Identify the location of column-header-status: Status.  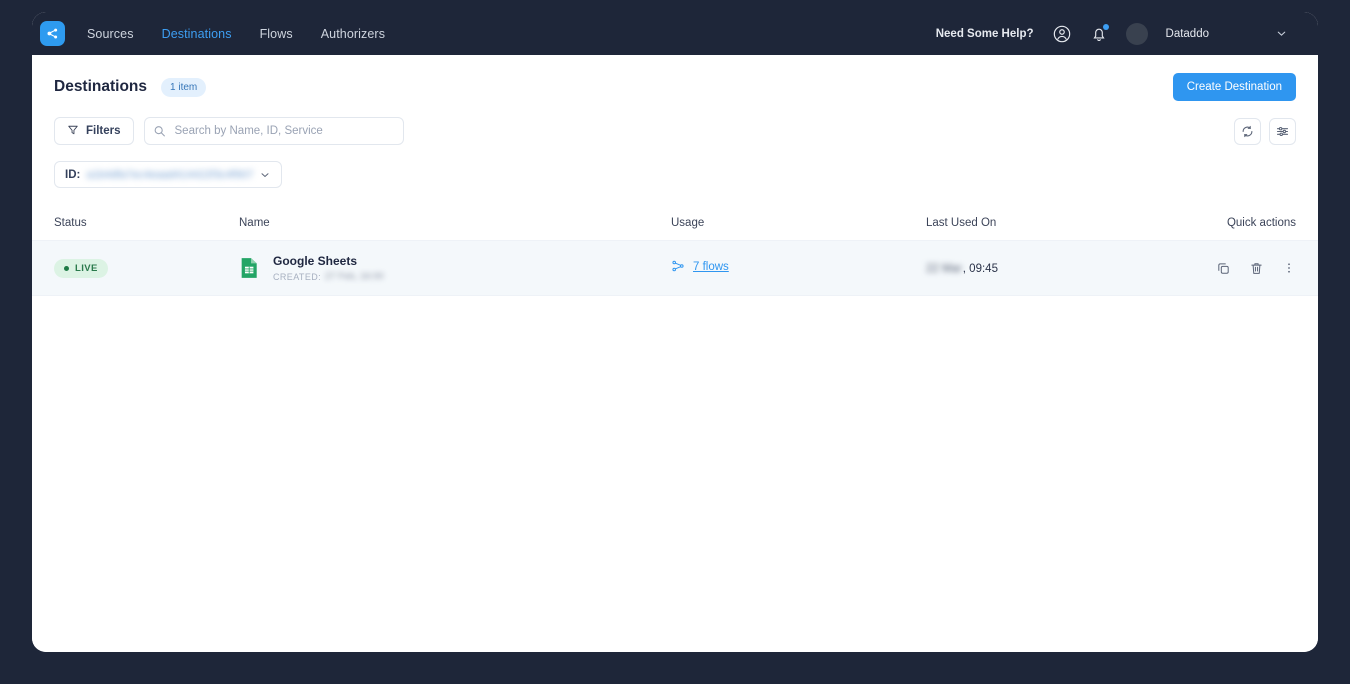
(70, 223).